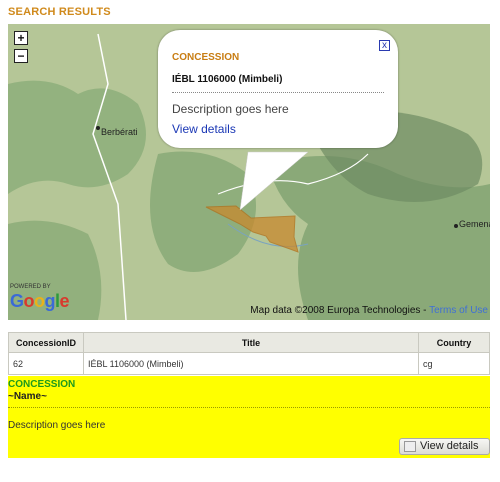 The image size is (500, 482). Describe the element at coordinates (27, 396) in the screenshot. I see `detail-name: ~Name~` at that location.